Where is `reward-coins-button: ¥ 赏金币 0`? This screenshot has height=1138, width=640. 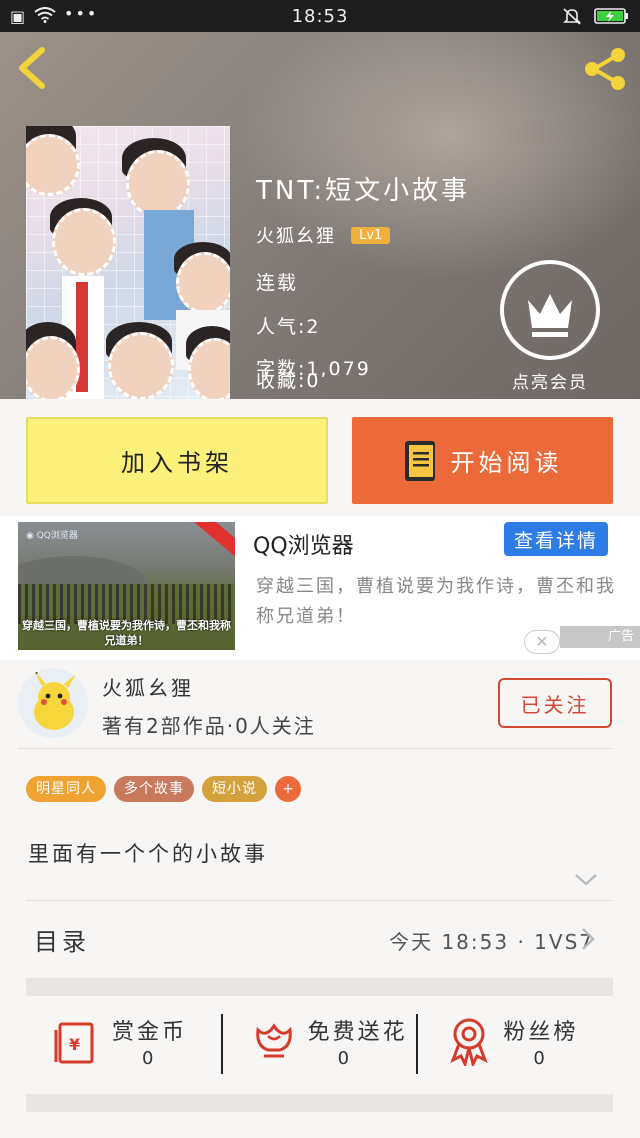
reward-coins-button: ¥ 赏金币 0 is located at coordinates (124, 1044).